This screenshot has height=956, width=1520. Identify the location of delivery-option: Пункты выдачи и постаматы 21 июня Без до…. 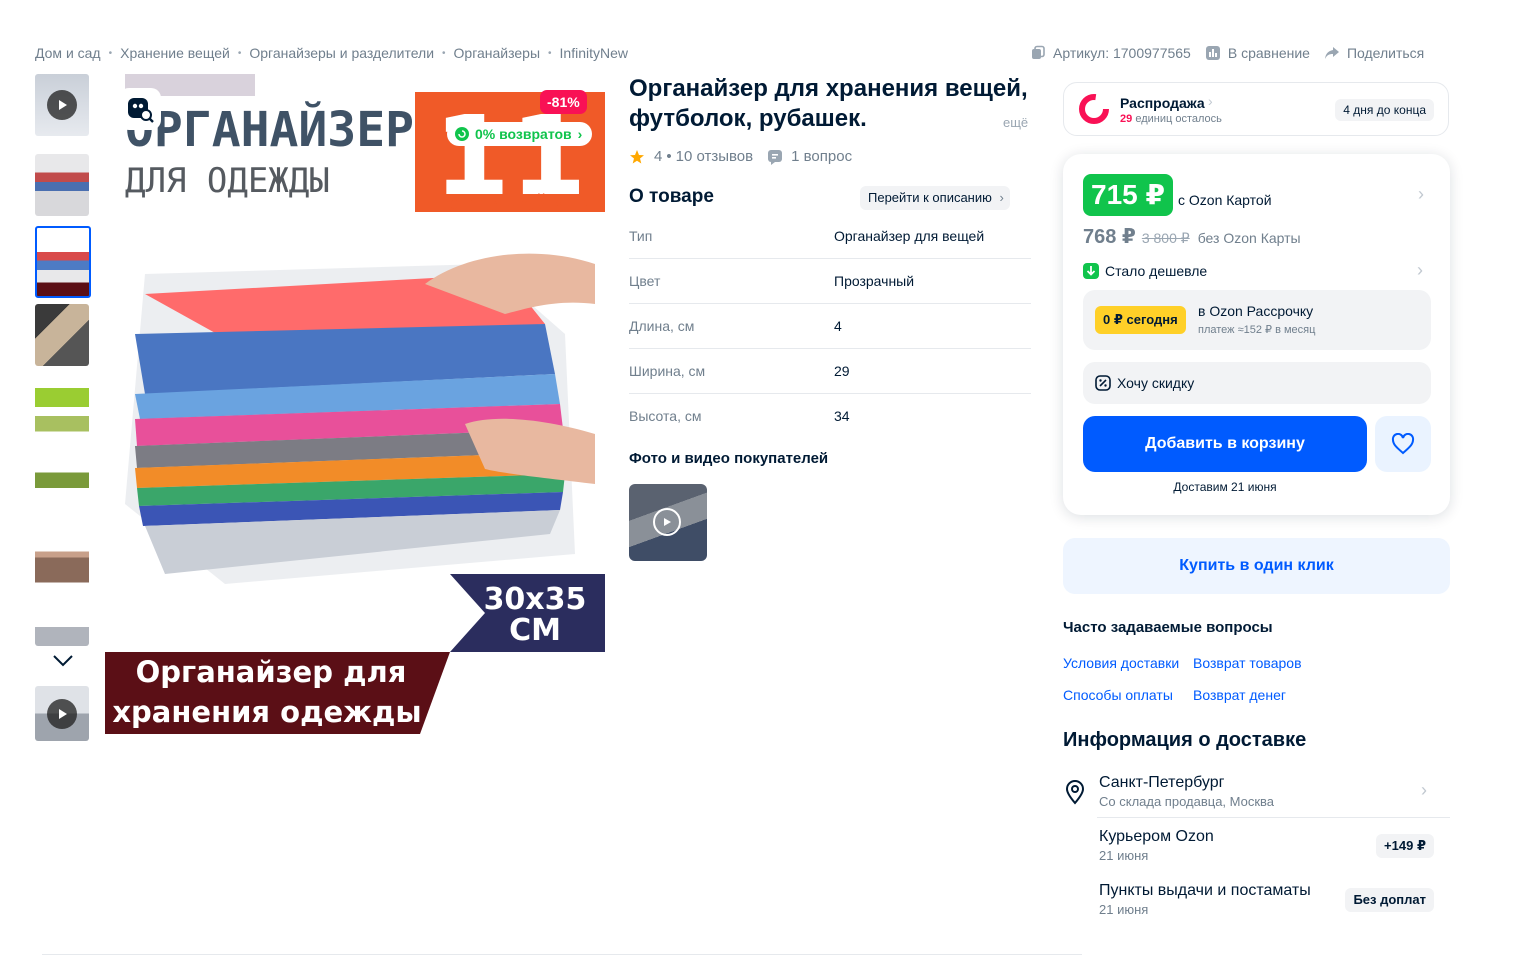
(1256, 902).